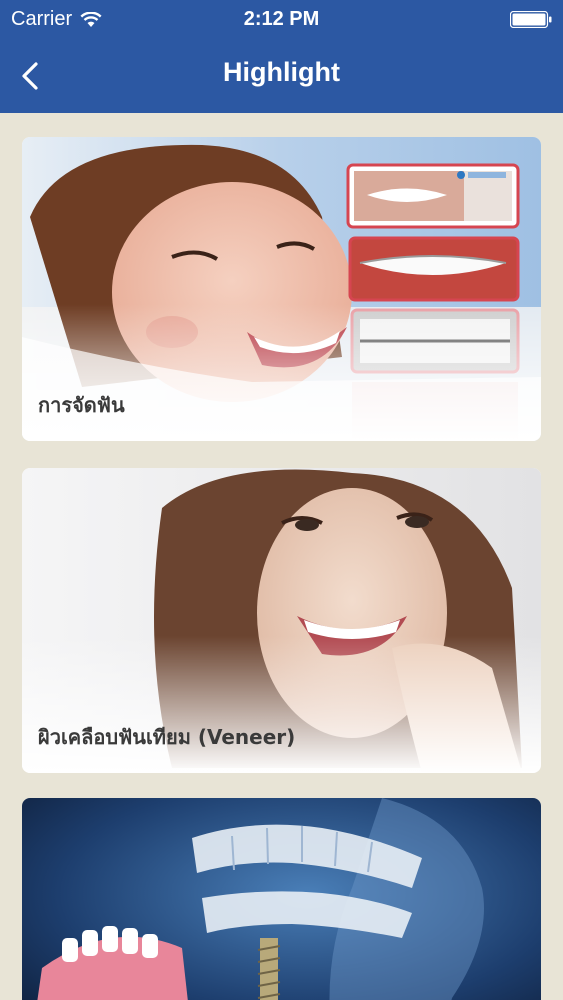 This screenshot has width=563, height=1000. I want to click on battery-icon, so click(531, 19).